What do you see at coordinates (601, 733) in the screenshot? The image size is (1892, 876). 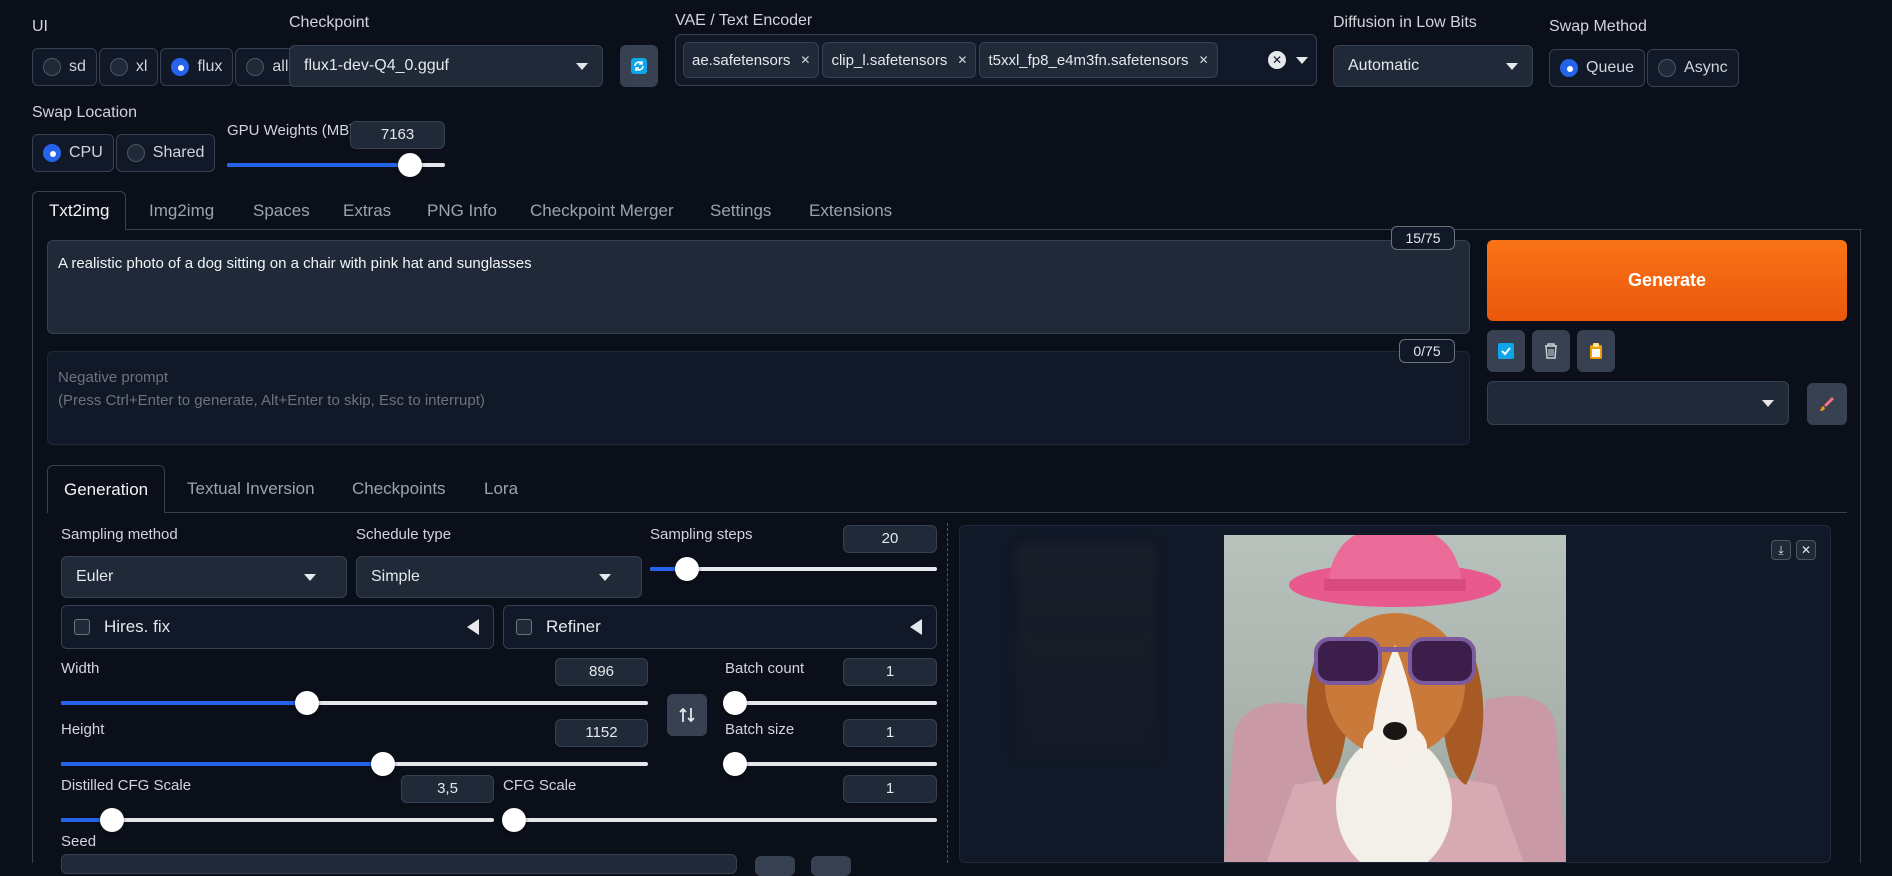 I see `height-input: 1152` at bounding box center [601, 733].